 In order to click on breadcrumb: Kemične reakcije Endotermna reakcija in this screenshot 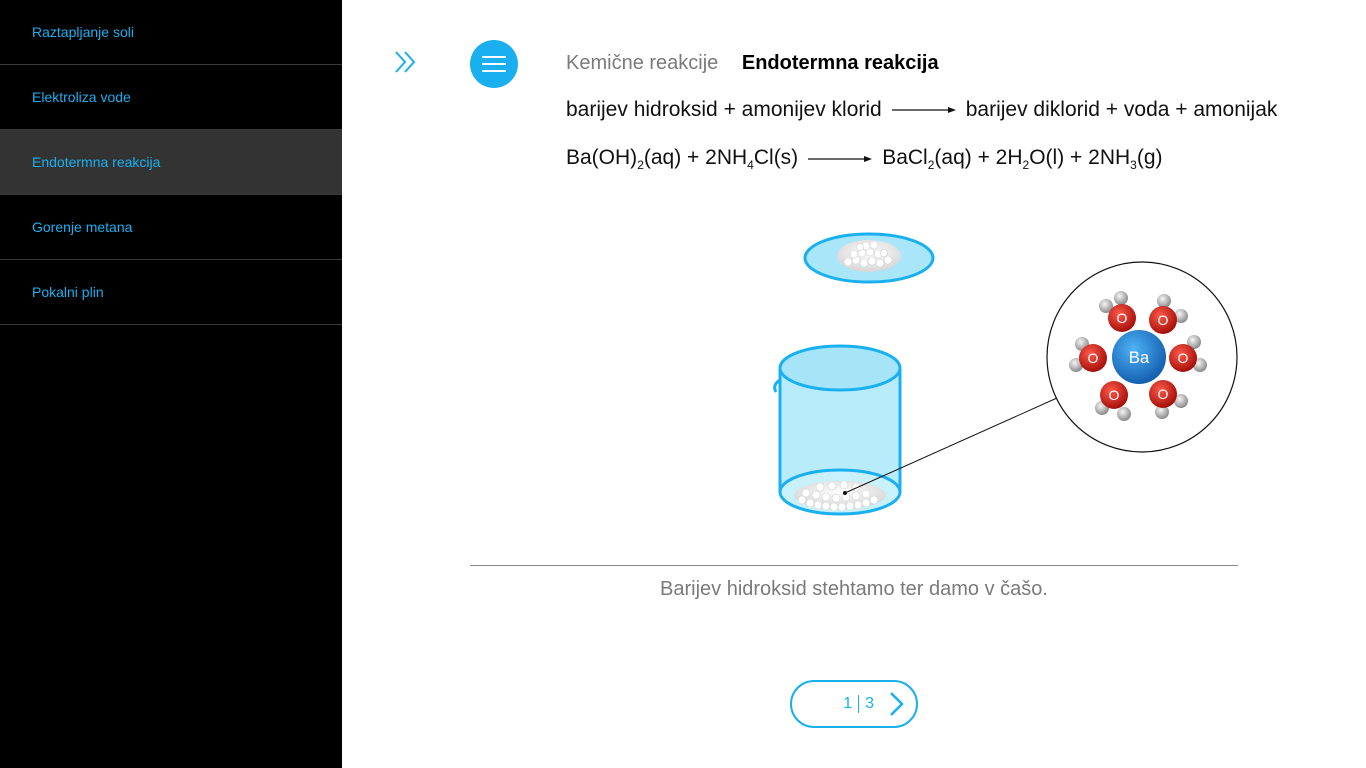, I will do `click(752, 63)`.